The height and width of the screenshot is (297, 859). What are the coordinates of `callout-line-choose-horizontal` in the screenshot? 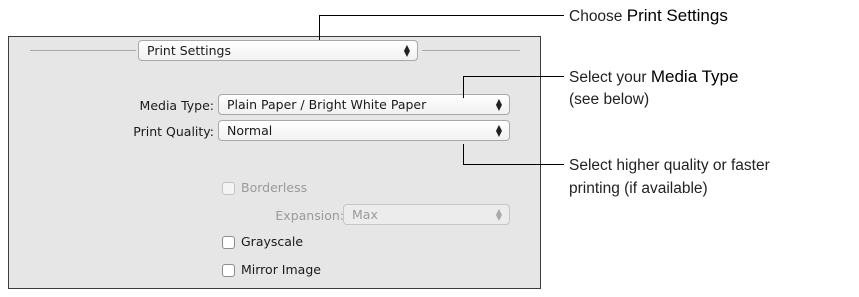 It's located at (441, 15).